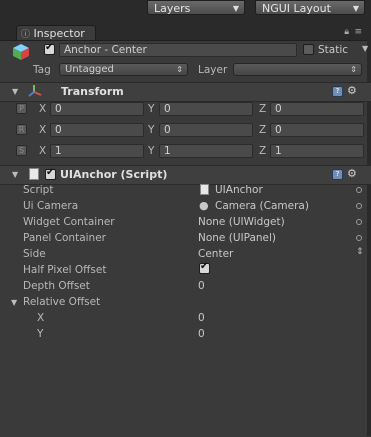 The height and width of the screenshot is (437, 371). I want to click on scale-x-field: 1, so click(97, 151).